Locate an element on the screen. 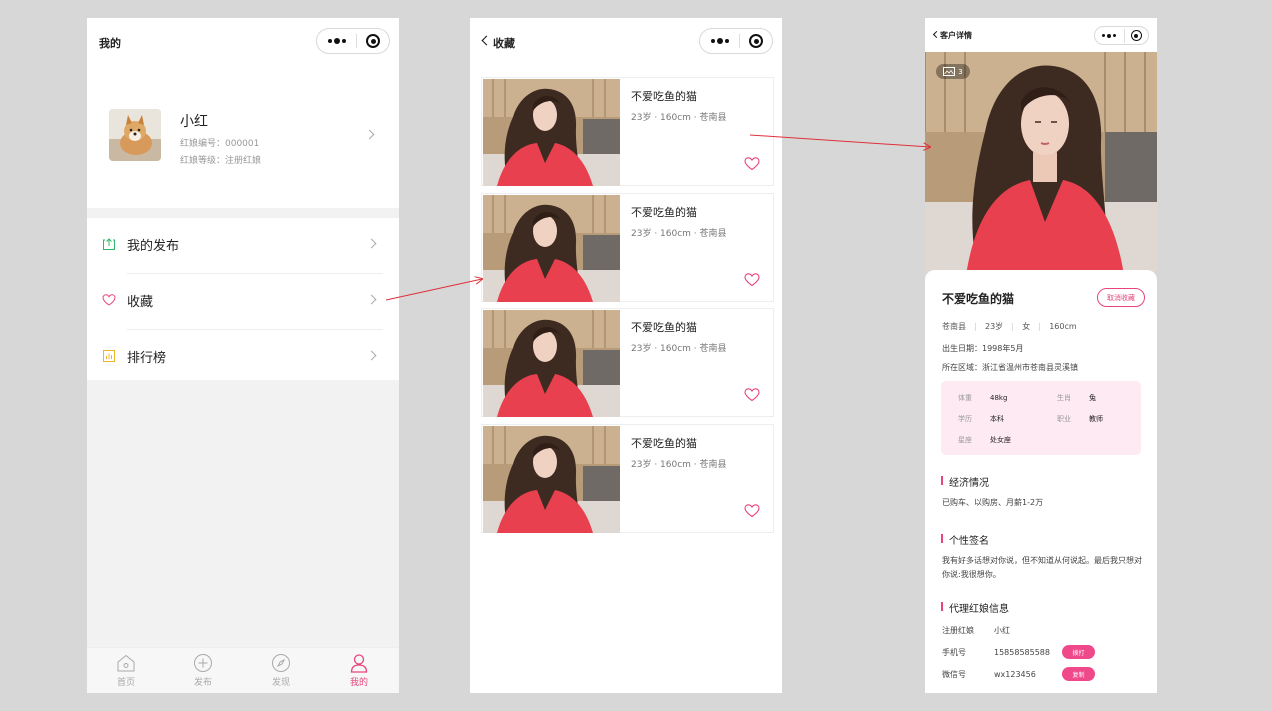 This screenshot has height=711, width=1272. menu-item-ranking: 排行榜 is located at coordinates (243, 358).